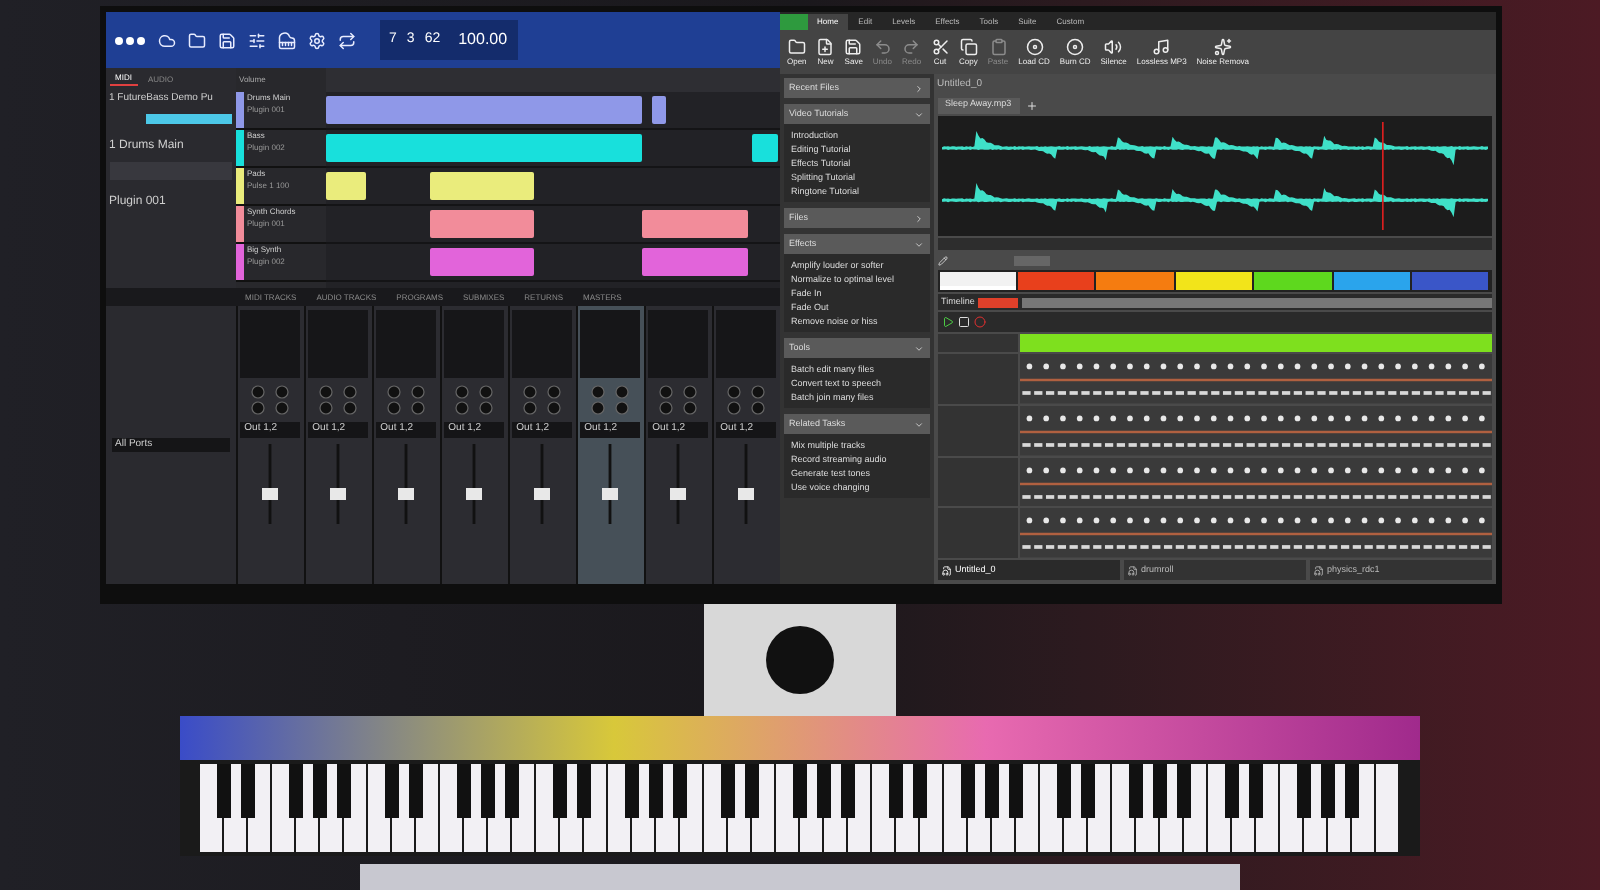 This screenshot has height=890, width=1600. Describe the element at coordinates (947, 322) in the screenshot. I see `play-icon` at that location.